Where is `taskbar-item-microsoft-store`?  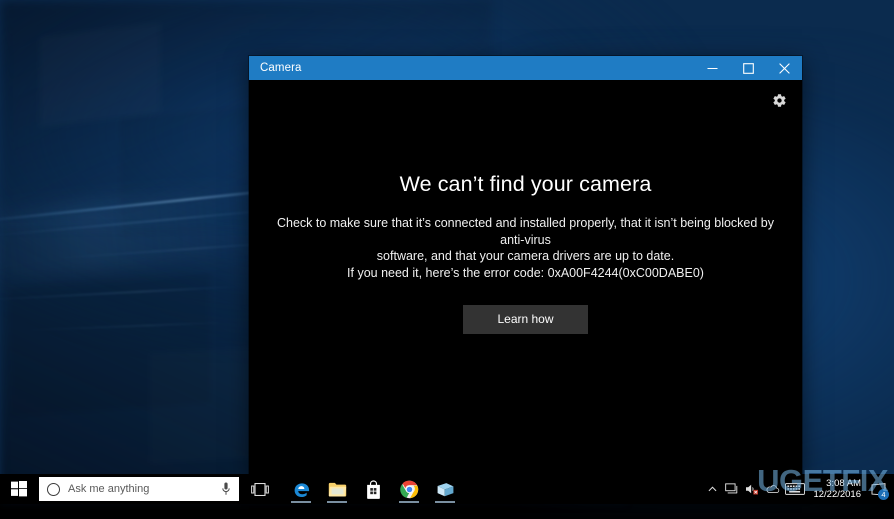 taskbar-item-microsoft-store is located at coordinates (373, 489).